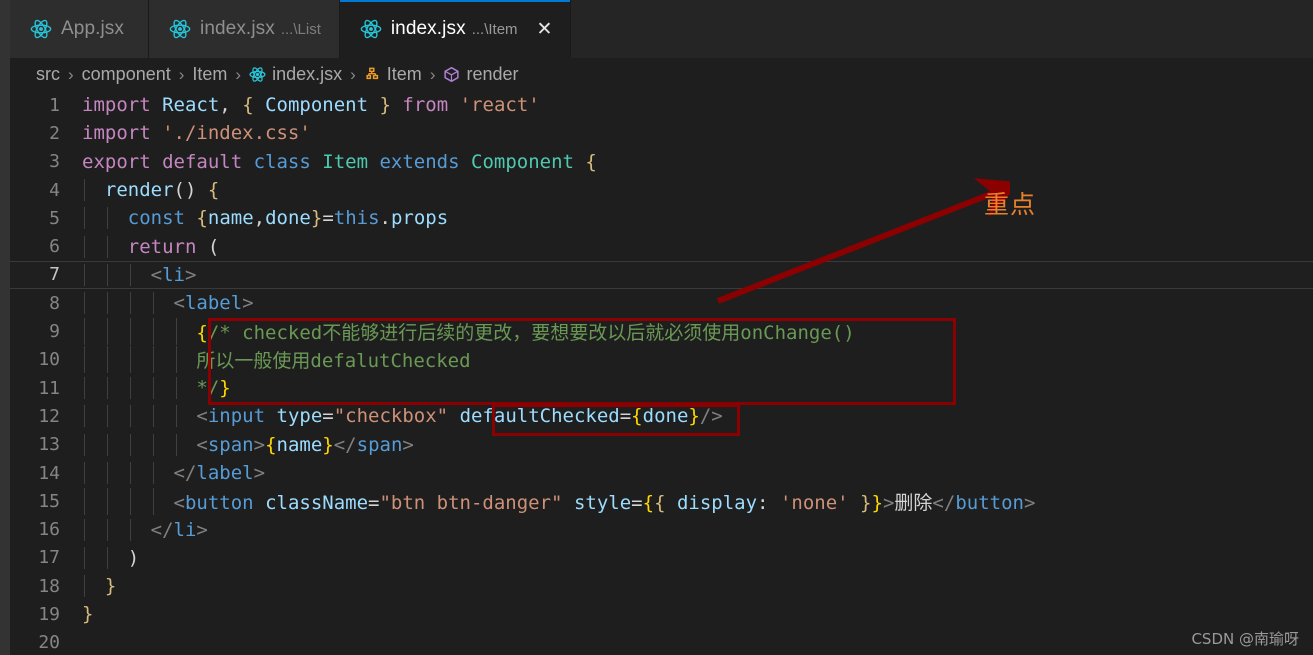 Image resolution: width=1313 pixels, height=655 pixels. What do you see at coordinates (49, 473) in the screenshot?
I see `line-number: 14` at bounding box center [49, 473].